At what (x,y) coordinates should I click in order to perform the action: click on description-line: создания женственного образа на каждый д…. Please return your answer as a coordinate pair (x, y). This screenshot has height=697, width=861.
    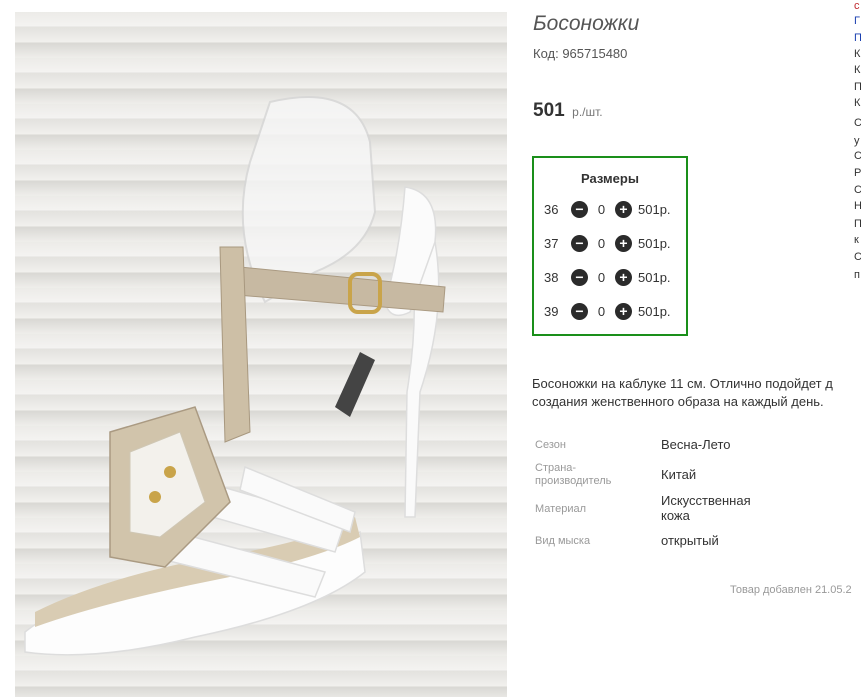
    Looking at the image, I should click on (678, 401).